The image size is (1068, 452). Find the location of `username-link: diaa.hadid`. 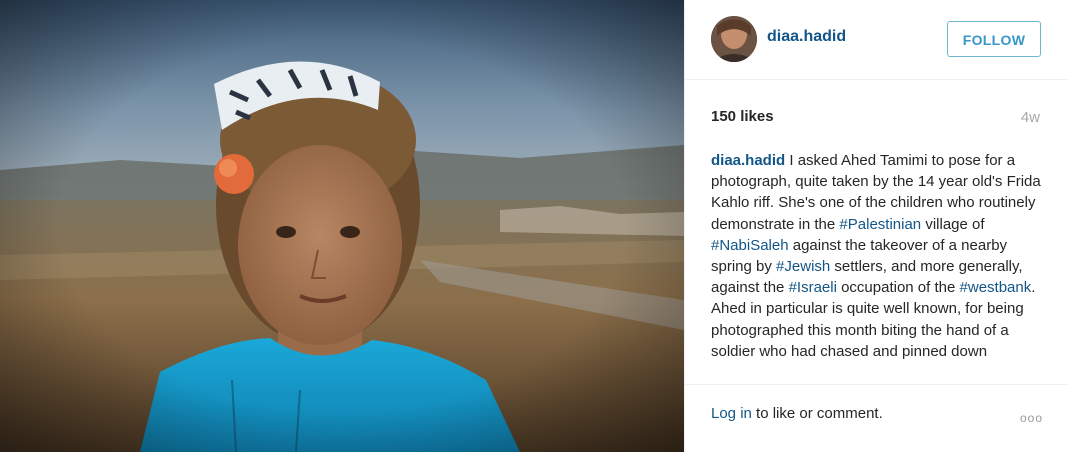

username-link: diaa.hadid is located at coordinates (806, 37).